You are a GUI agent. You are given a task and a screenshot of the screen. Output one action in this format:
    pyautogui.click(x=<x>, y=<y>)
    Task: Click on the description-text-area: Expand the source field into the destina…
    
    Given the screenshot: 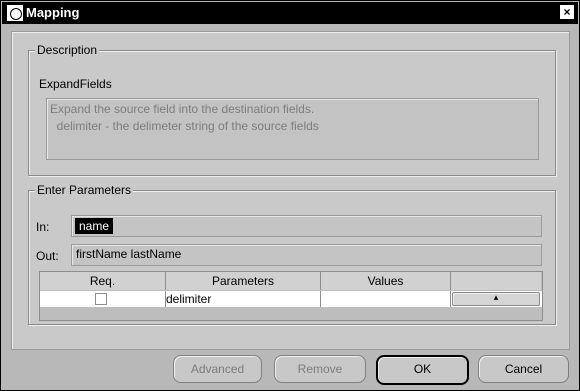 What is the action you would take?
    pyautogui.click(x=292, y=129)
    